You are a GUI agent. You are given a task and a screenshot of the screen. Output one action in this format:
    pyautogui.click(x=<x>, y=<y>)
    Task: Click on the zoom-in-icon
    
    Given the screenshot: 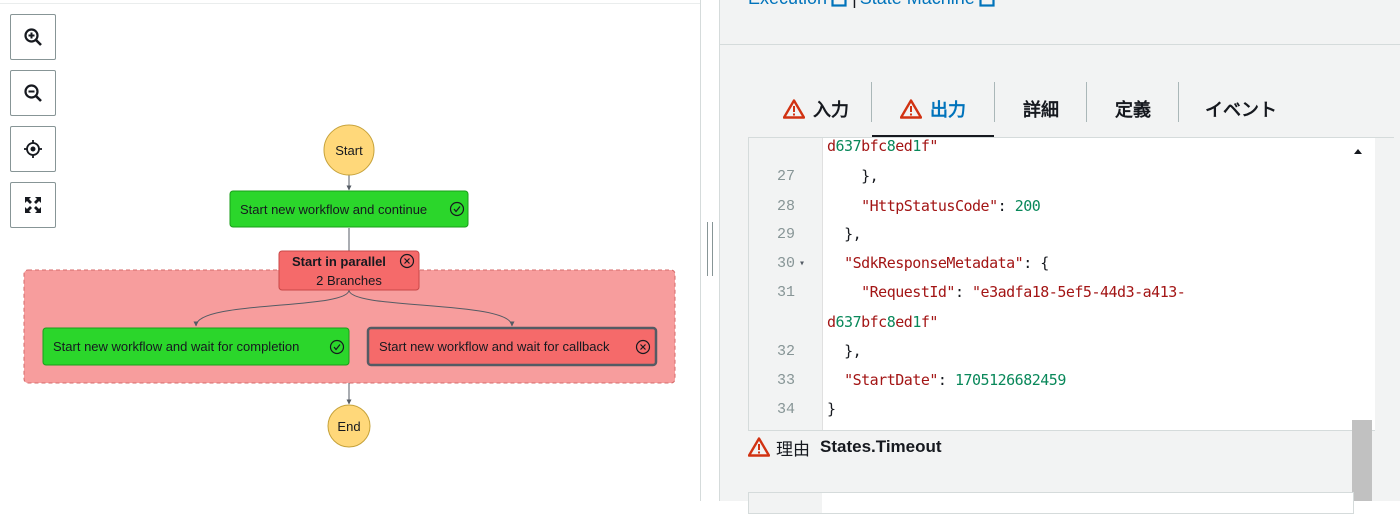 What is the action you would take?
    pyautogui.click(x=33, y=37)
    